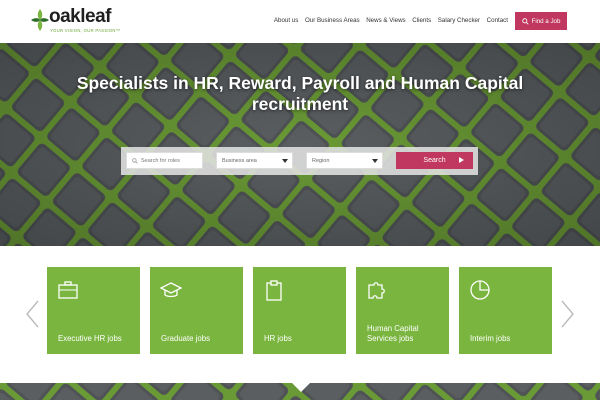  I want to click on nav-contact: Contact, so click(497, 20).